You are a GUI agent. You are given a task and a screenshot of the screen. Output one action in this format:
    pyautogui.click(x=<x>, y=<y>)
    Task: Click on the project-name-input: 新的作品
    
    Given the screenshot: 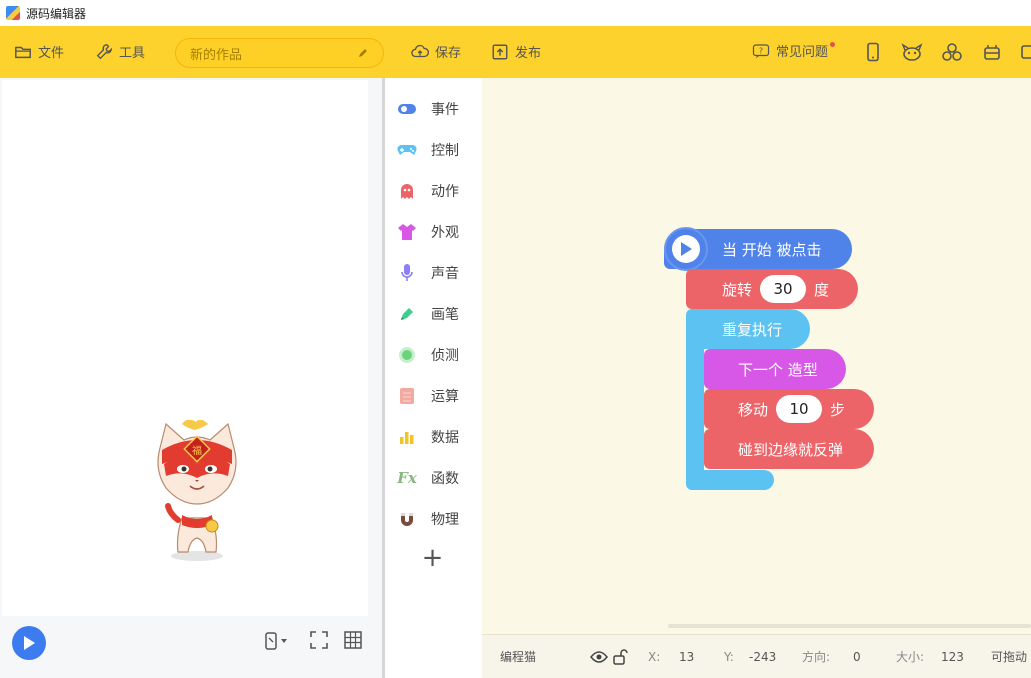 What is the action you would take?
    pyautogui.click(x=279, y=53)
    